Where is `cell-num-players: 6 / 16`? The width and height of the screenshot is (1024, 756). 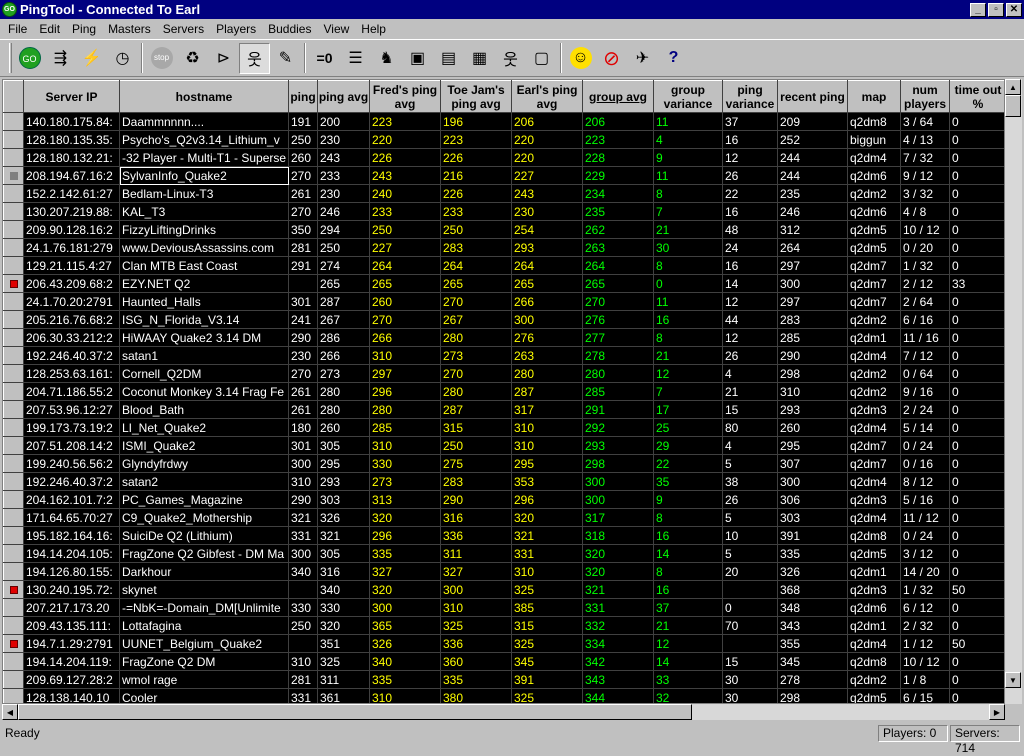 cell-num-players: 6 / 16 is located at coordinates (925, 319).